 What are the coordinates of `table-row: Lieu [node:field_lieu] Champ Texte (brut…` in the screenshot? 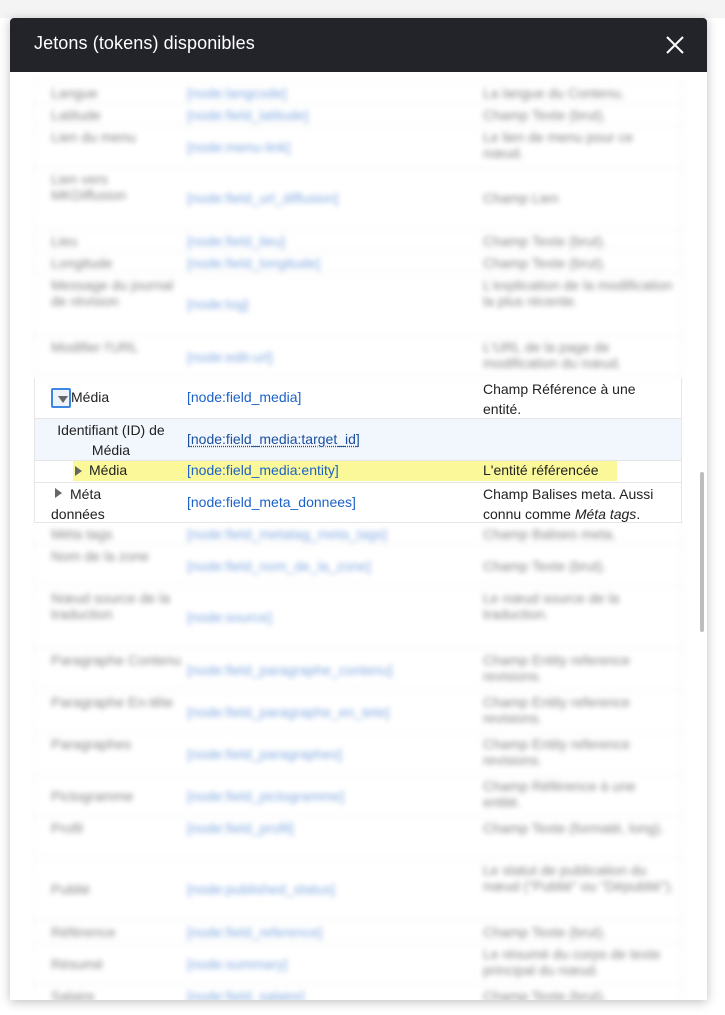 It's located at (358, 241).